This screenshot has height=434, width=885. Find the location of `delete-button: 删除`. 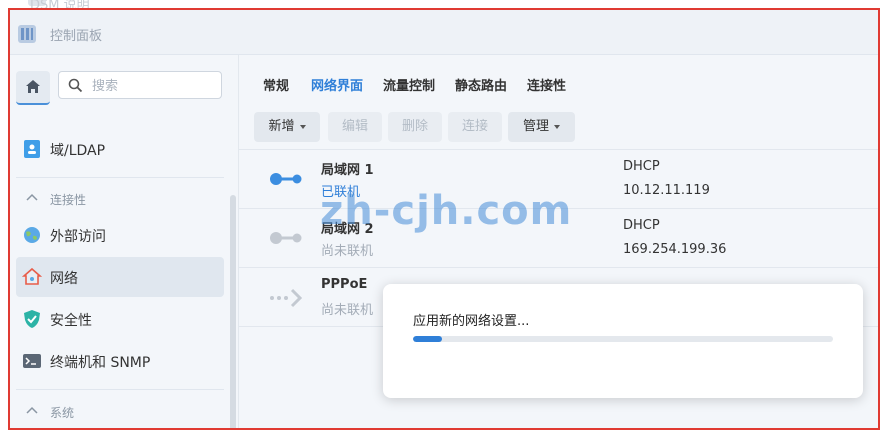

delete-button: 删除 is located at coordinates (415, 127).